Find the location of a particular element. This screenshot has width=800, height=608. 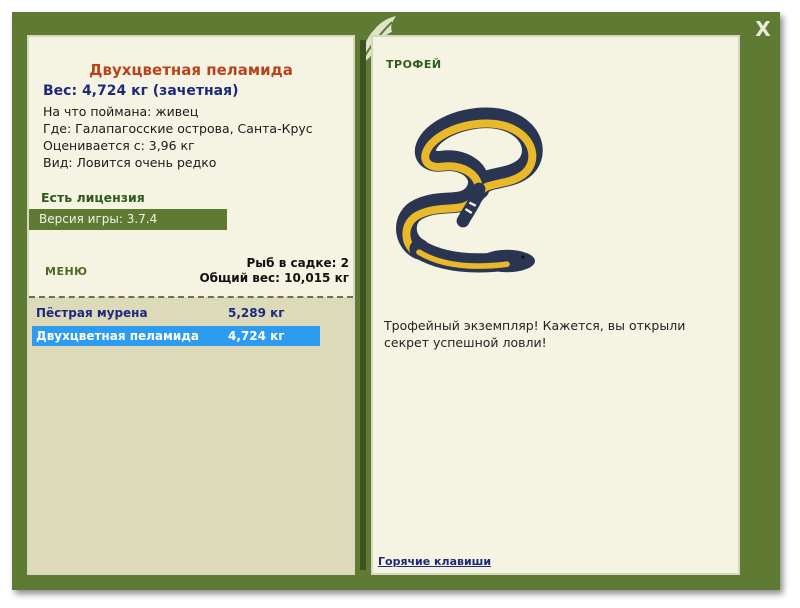

rarity-info: Вид: Ловится очень редко is located at coordinates (130, 162).